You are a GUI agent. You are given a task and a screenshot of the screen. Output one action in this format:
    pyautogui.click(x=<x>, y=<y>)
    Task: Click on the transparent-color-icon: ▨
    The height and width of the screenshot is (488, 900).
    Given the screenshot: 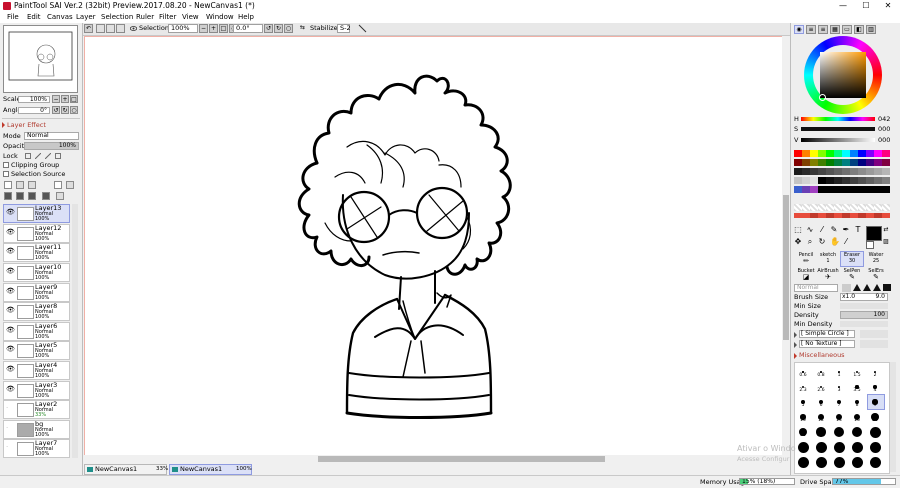 What is the action you would take?
    pyautogui.click(x=886, y=242)
    